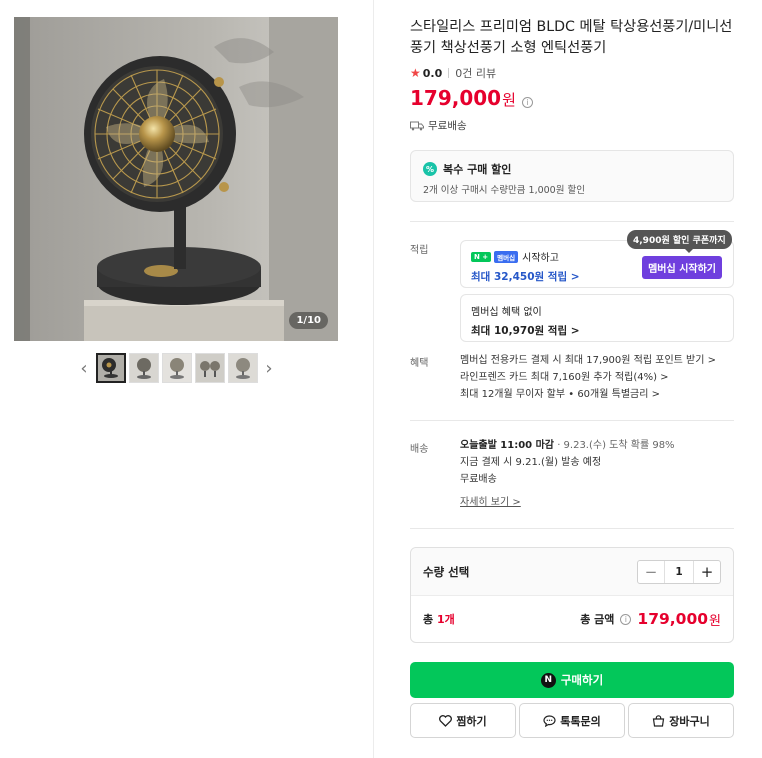 The height and width of the screenshot is (758, 762). I want to click on cart-button: 장바구니, so click(681, 720).